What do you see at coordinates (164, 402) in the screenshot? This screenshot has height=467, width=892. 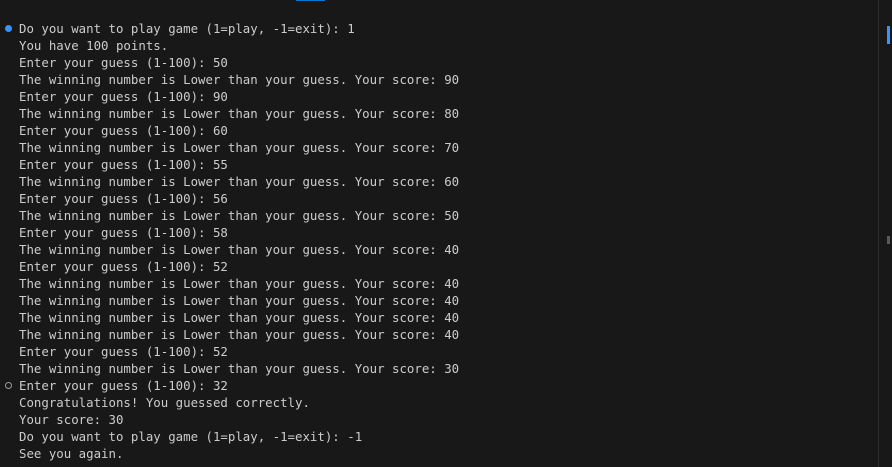 I see `terminal-line: Congratulations! You guessed correctly.` at bounding box center [164, 402].